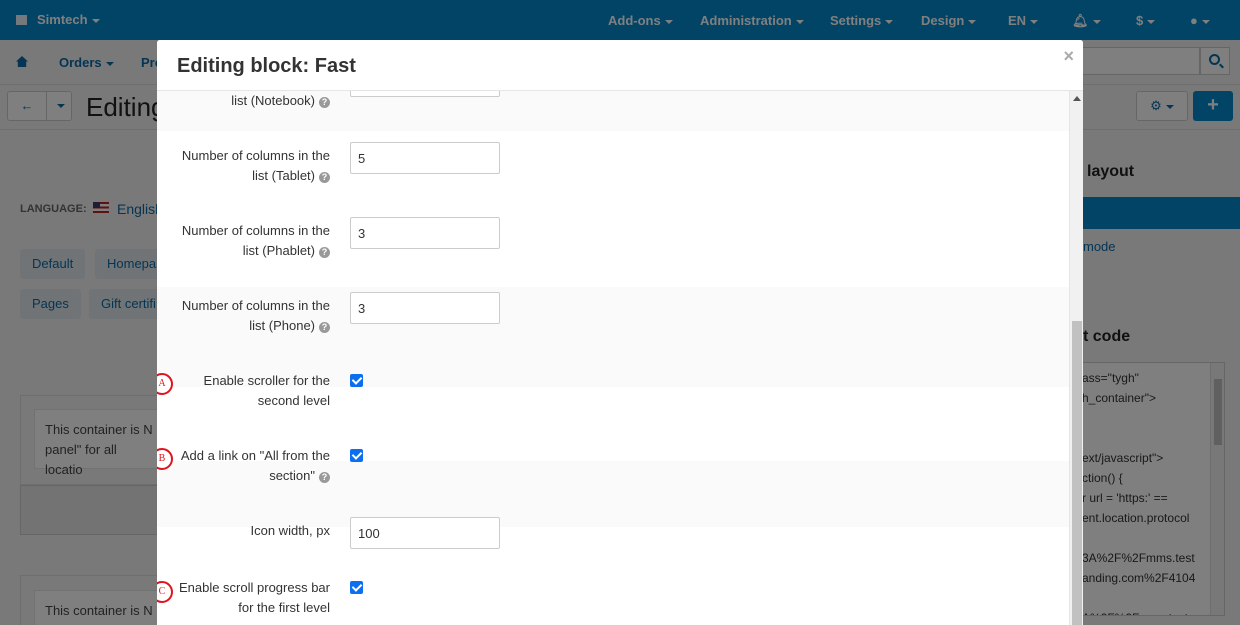 This screenshot has height=625, width=1240. What do you see at coordinates (266, 380) in the screenshot?
I see `field-label-text: Enable scroller for the` at bounding box center [266, 380].